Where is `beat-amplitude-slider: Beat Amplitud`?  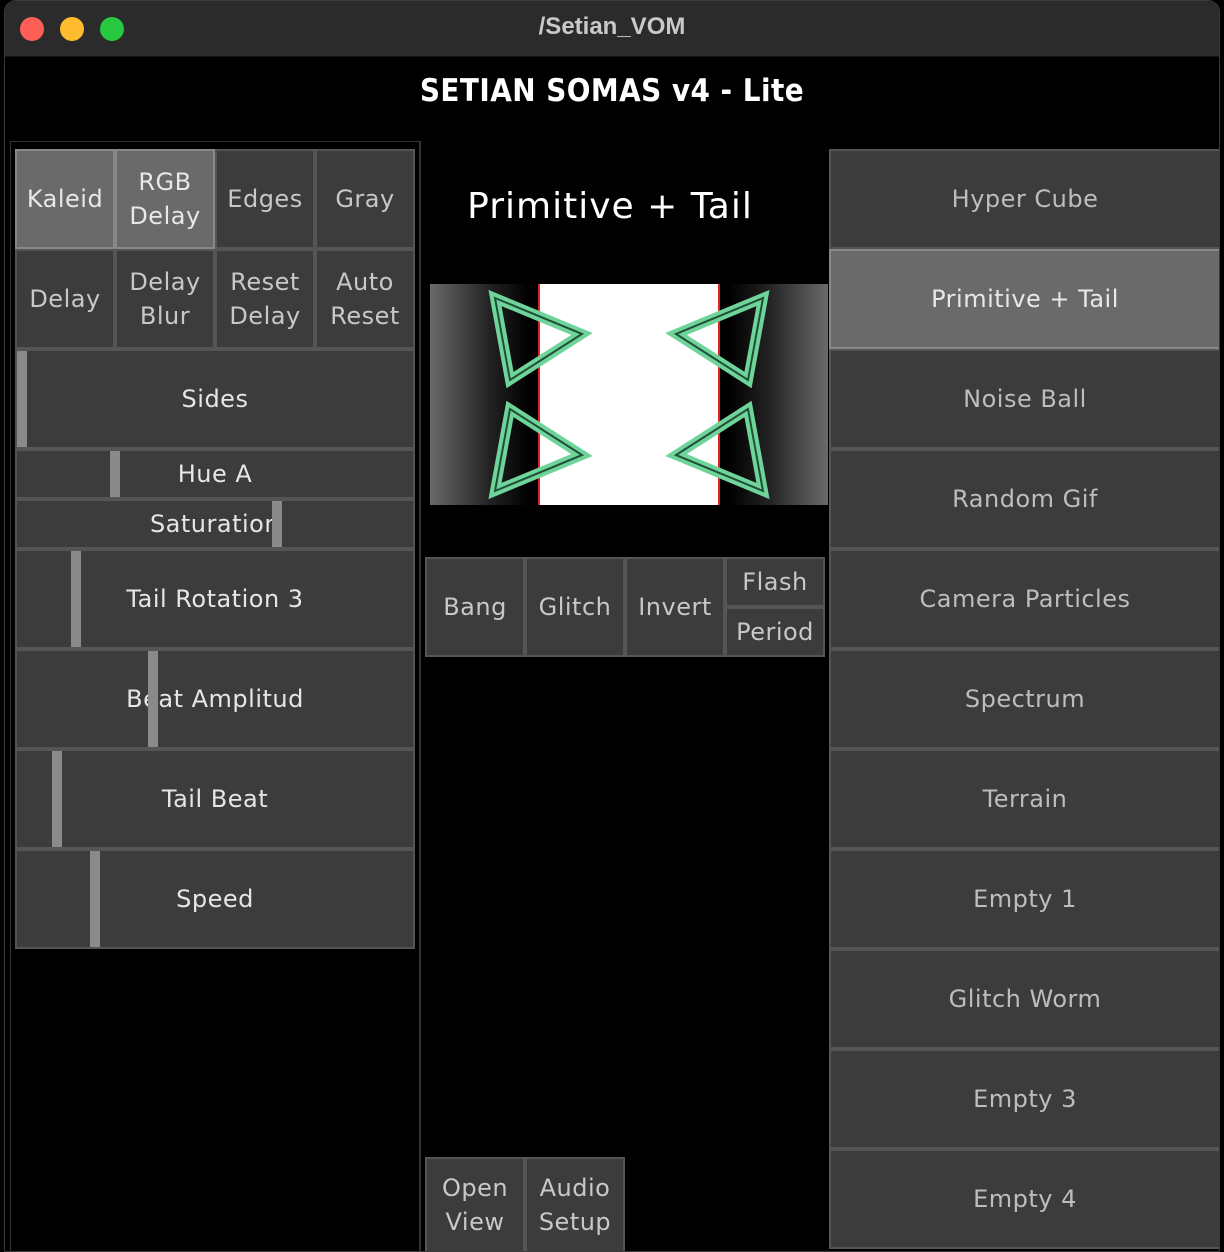
beat-amplitude-slider: Beat Amplitud is located at coordinates (215, 699).